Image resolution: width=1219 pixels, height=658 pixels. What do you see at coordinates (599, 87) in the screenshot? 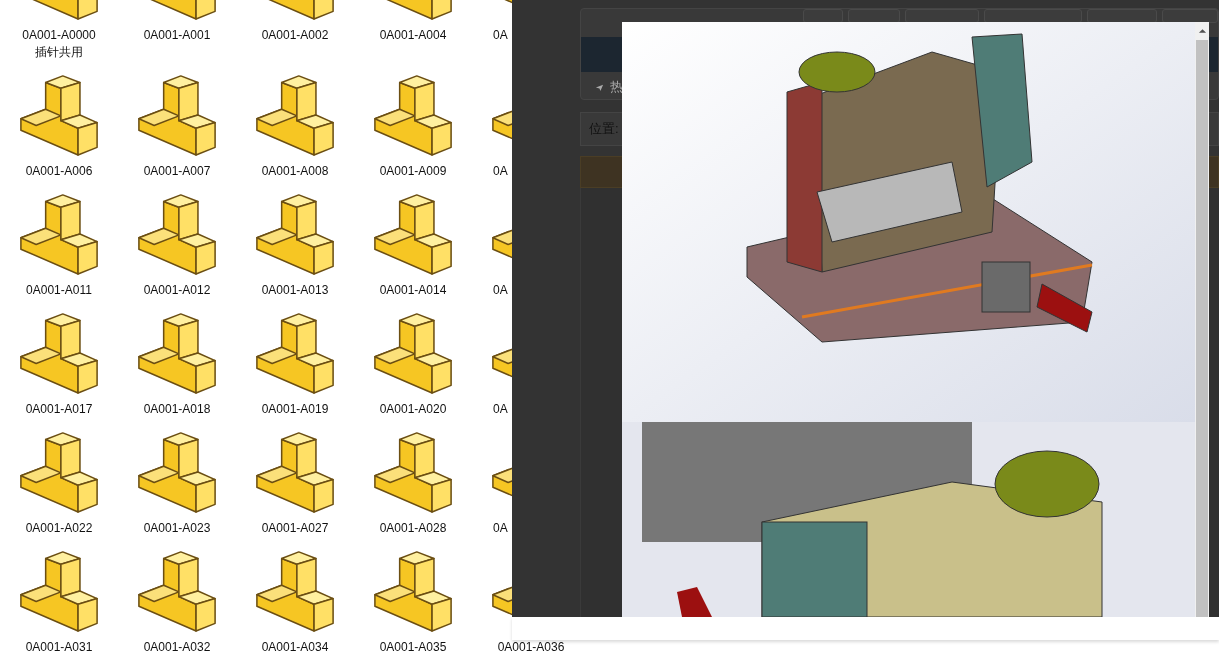
I see `plane-icon` at bounding box center [599, 87].